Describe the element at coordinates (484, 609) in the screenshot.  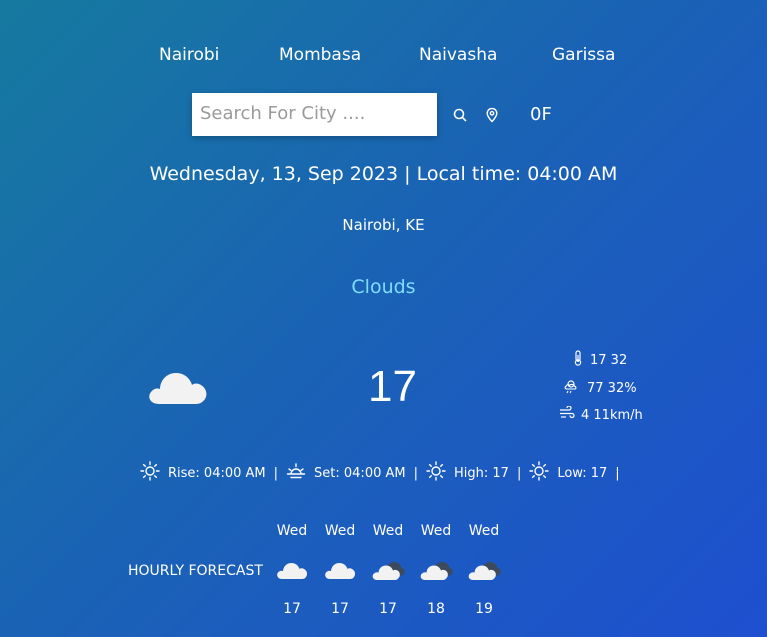
I see `hour-temp: 19` at that location.